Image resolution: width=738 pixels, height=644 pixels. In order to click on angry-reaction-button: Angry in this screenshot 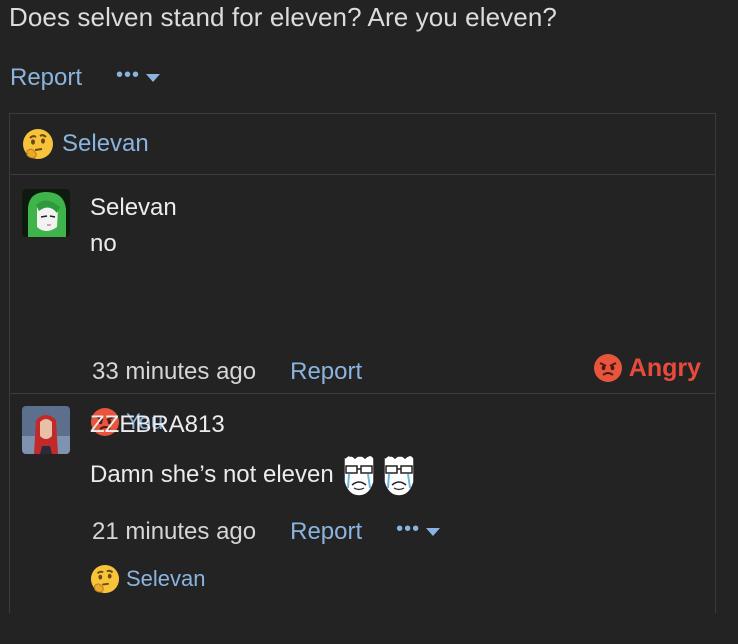, I will do `click(647, 368)`.